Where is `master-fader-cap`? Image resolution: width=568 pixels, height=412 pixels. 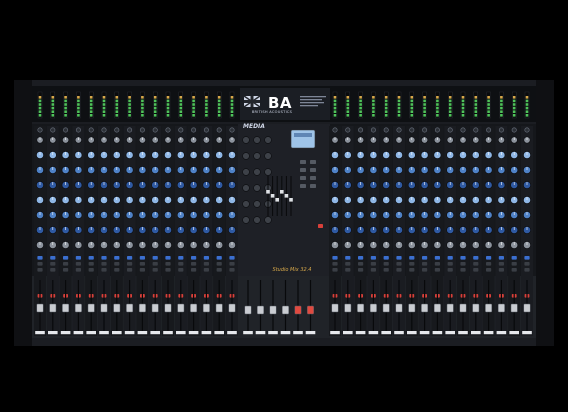
master-fader-cap is located at coordinates (248, 310).